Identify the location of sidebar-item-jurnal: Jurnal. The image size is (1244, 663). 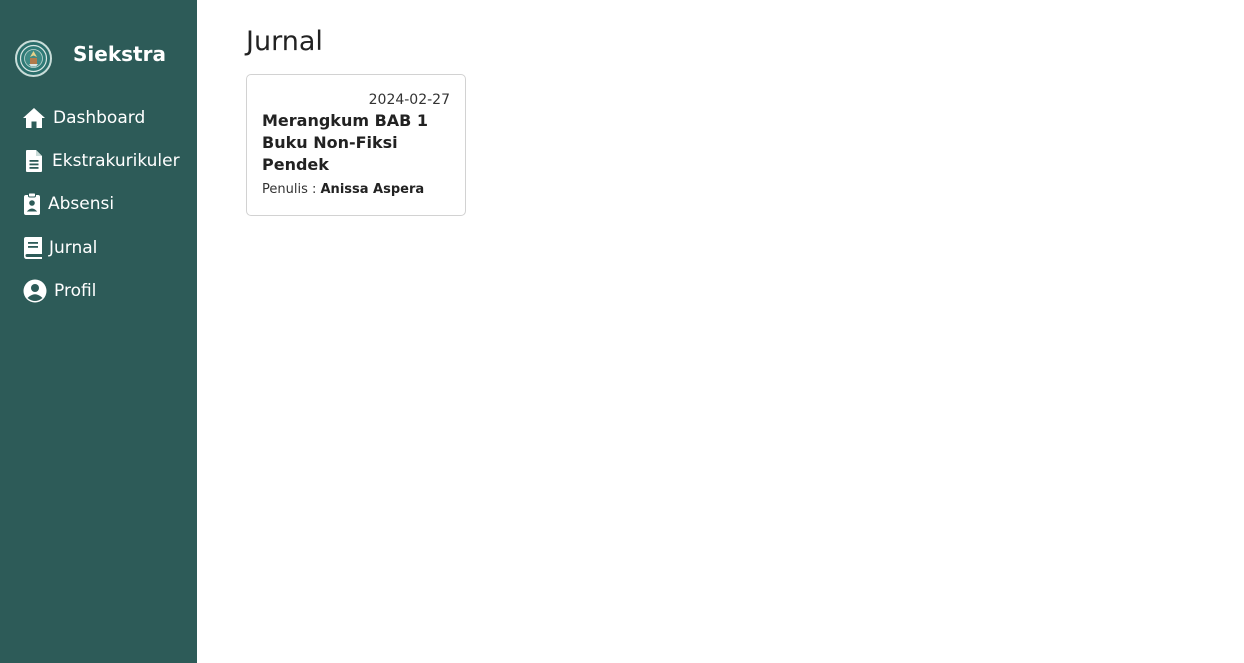
(59, 248).